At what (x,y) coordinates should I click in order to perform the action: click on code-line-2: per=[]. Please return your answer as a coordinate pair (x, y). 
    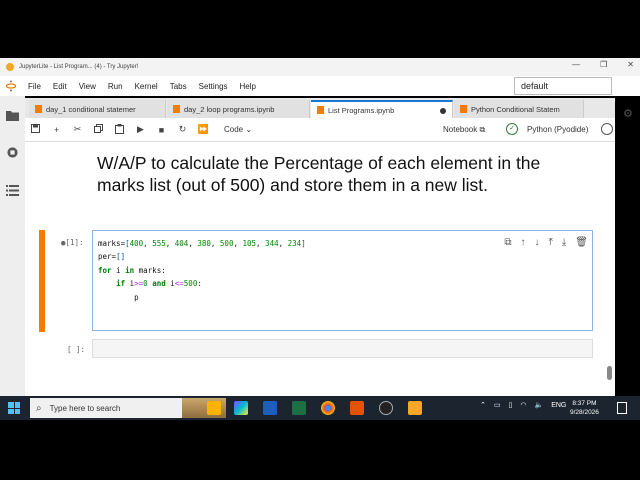
    Looking at the image, I should click on (112, 257).